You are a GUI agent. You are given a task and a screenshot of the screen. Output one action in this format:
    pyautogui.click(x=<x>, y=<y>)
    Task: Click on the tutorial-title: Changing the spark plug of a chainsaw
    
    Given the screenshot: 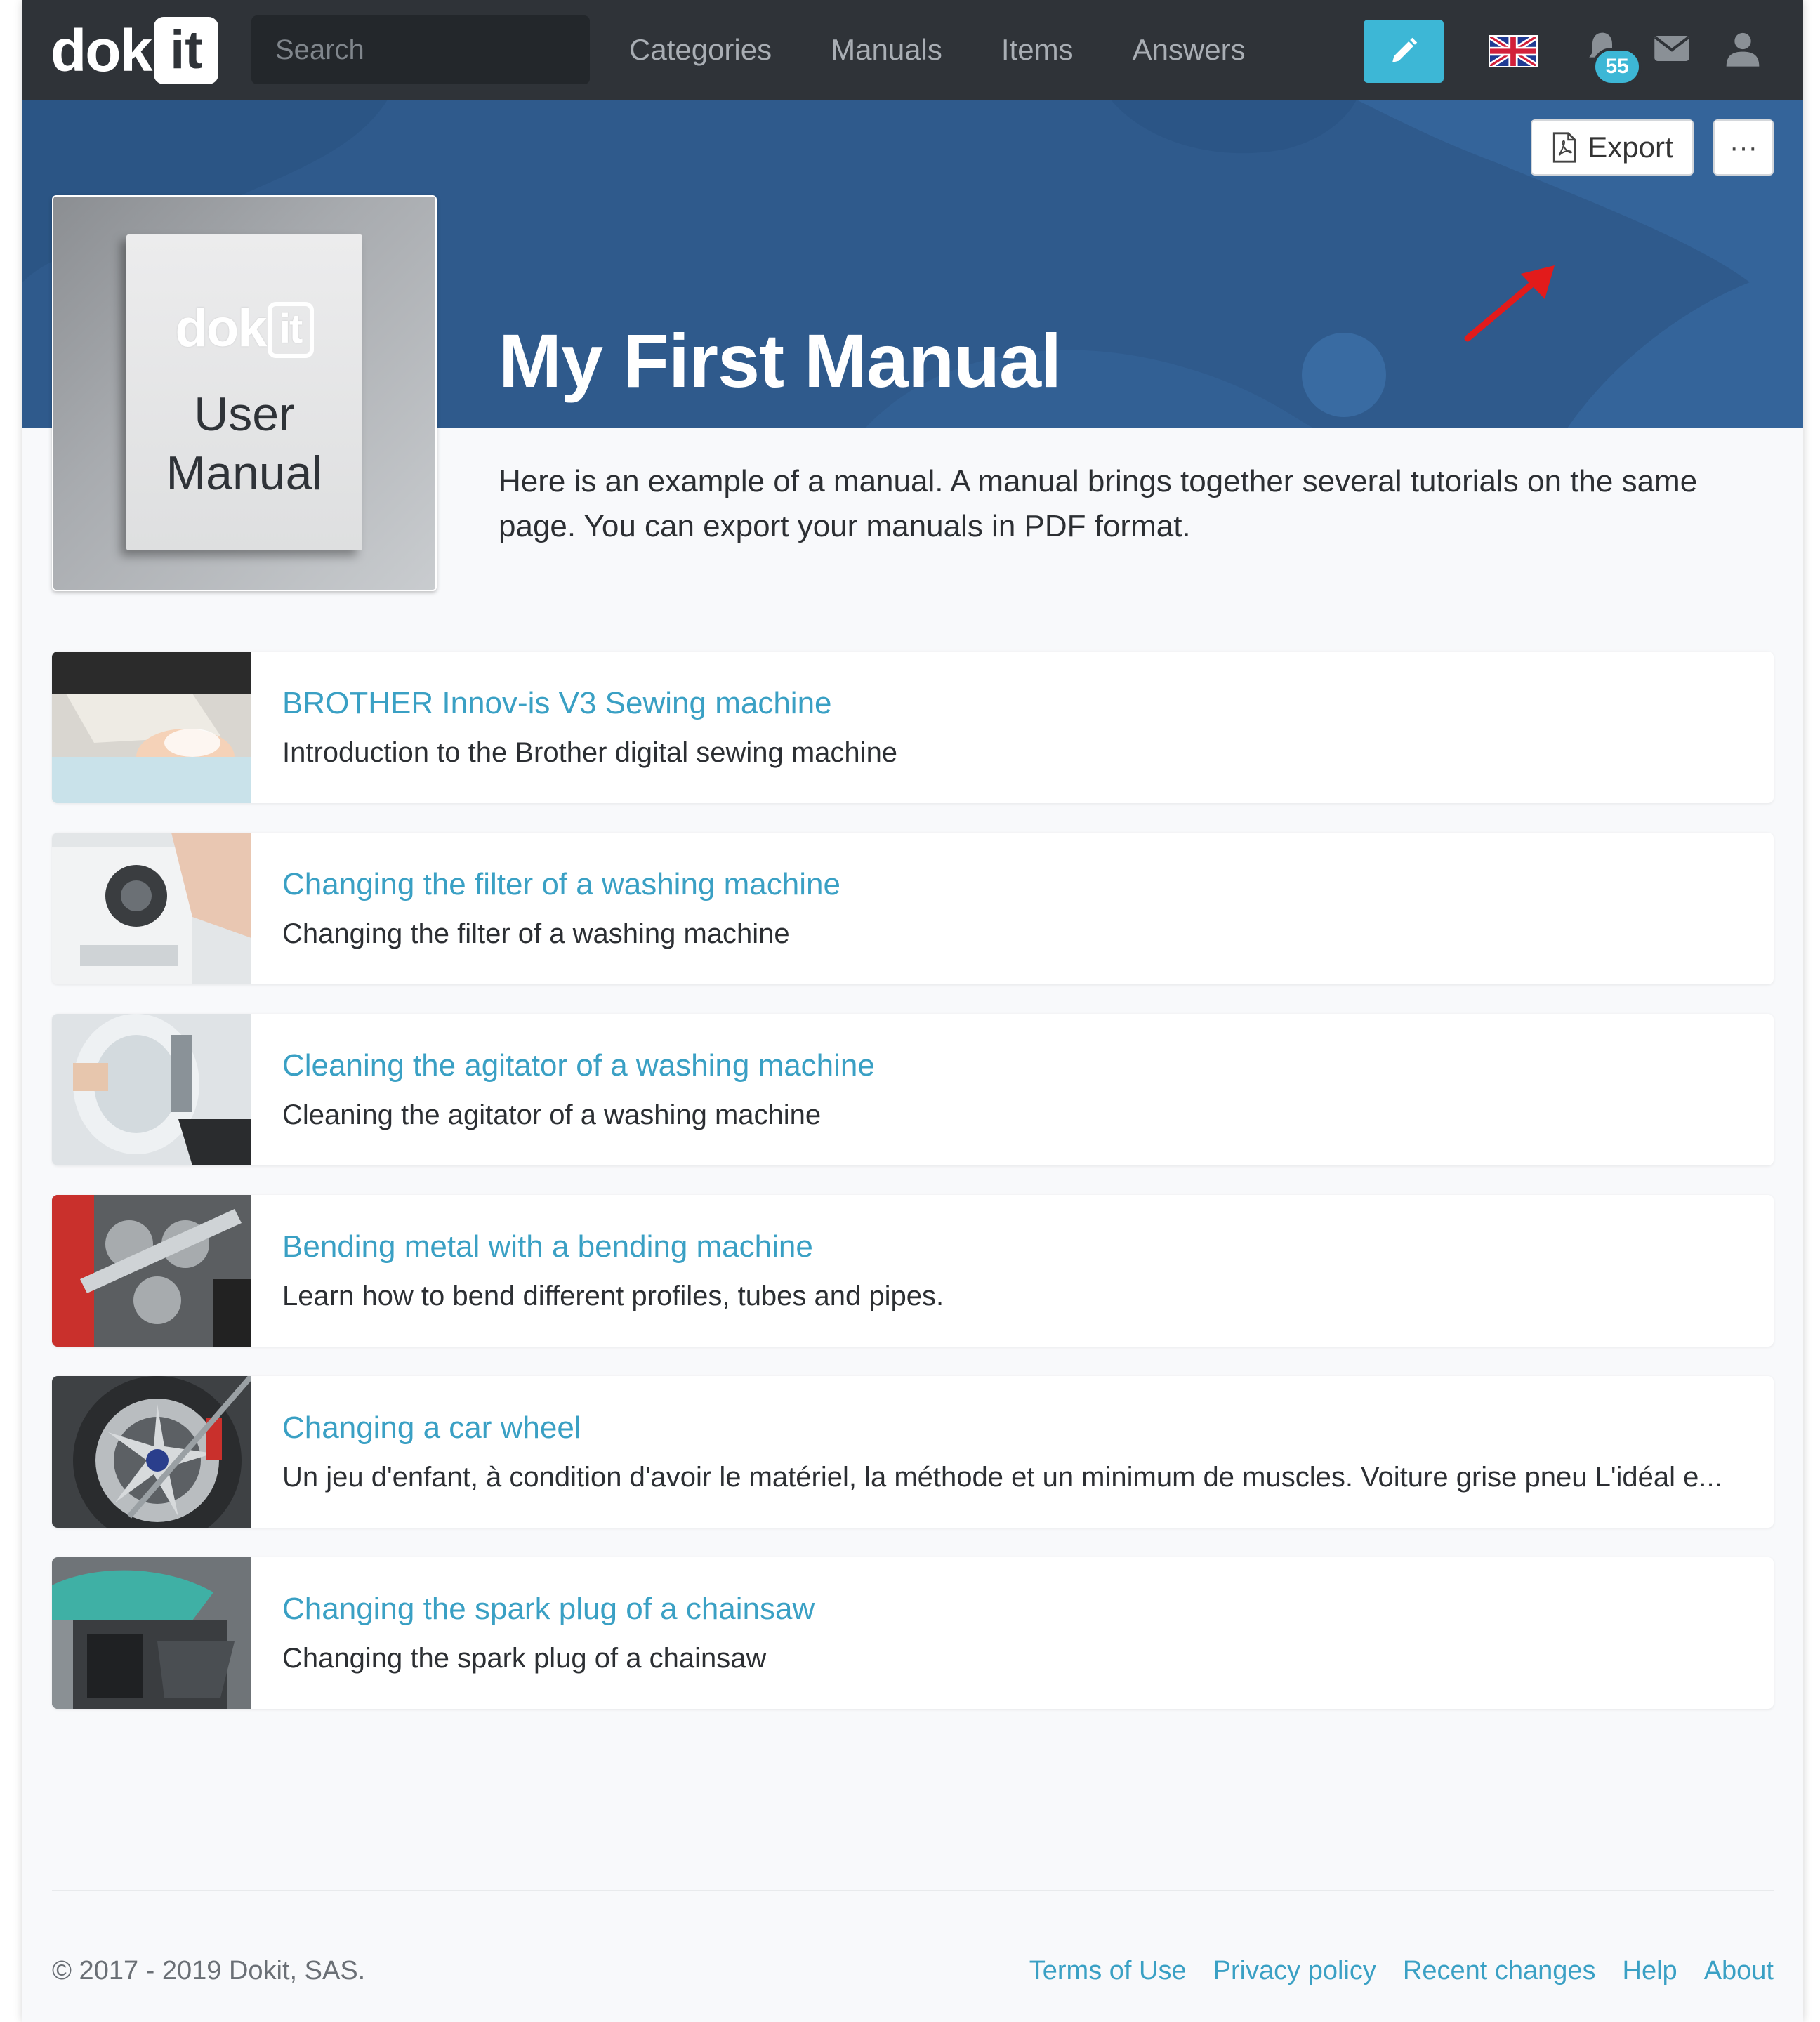 What is the action you would take?
    pyautogui.click(x=548, y=1610)
    